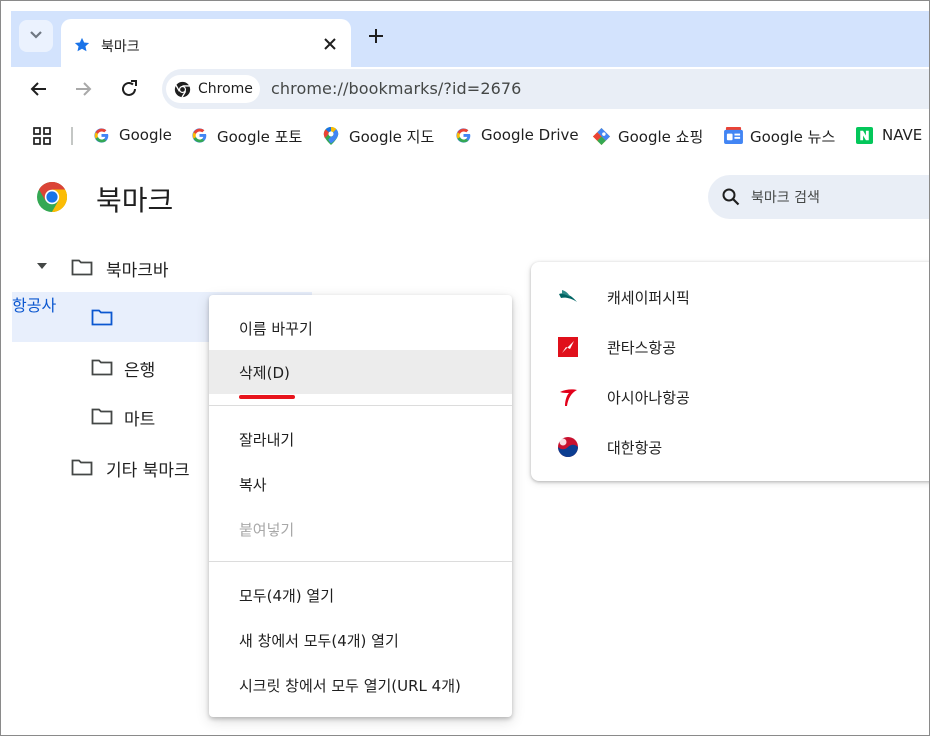 Image resolution: width=930 pixels, height=736 pixels. I want to click on menu-item-open-all-incognito: 시크릿 창에서 모두 열기(URL 4개), so click(360, 685).